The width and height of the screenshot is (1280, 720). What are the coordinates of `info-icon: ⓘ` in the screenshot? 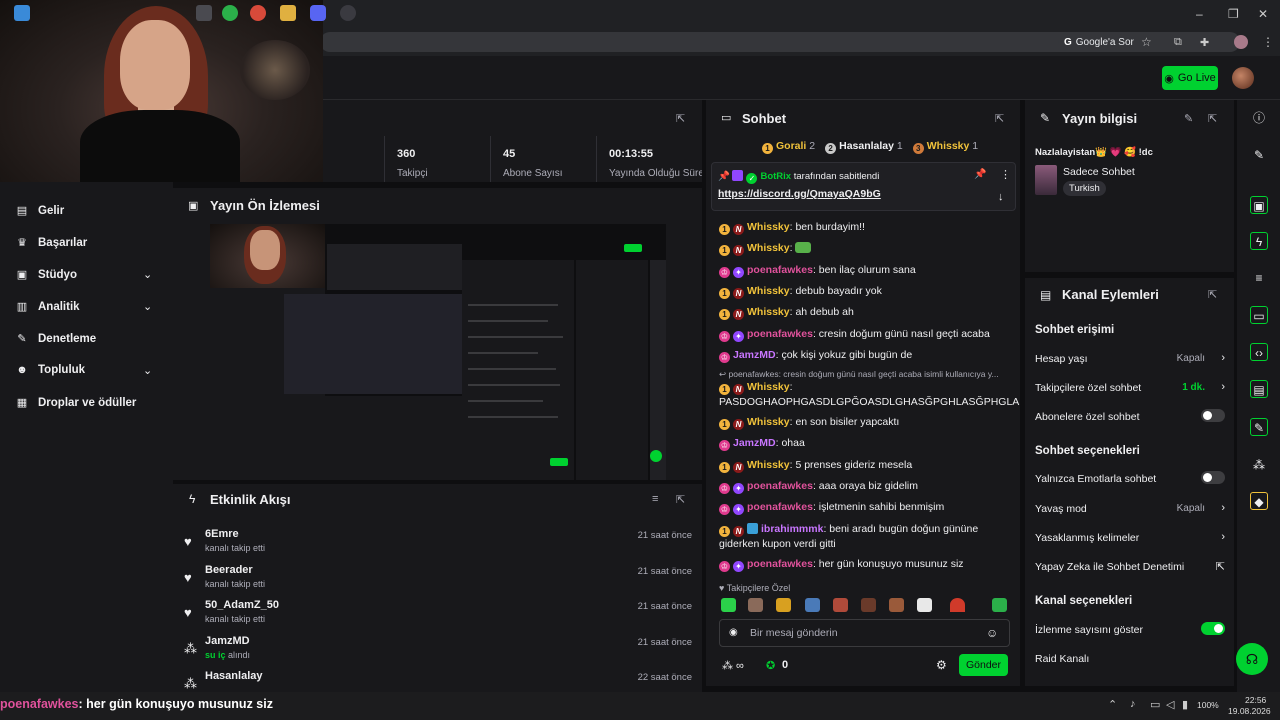 It's located at (1259, 118).